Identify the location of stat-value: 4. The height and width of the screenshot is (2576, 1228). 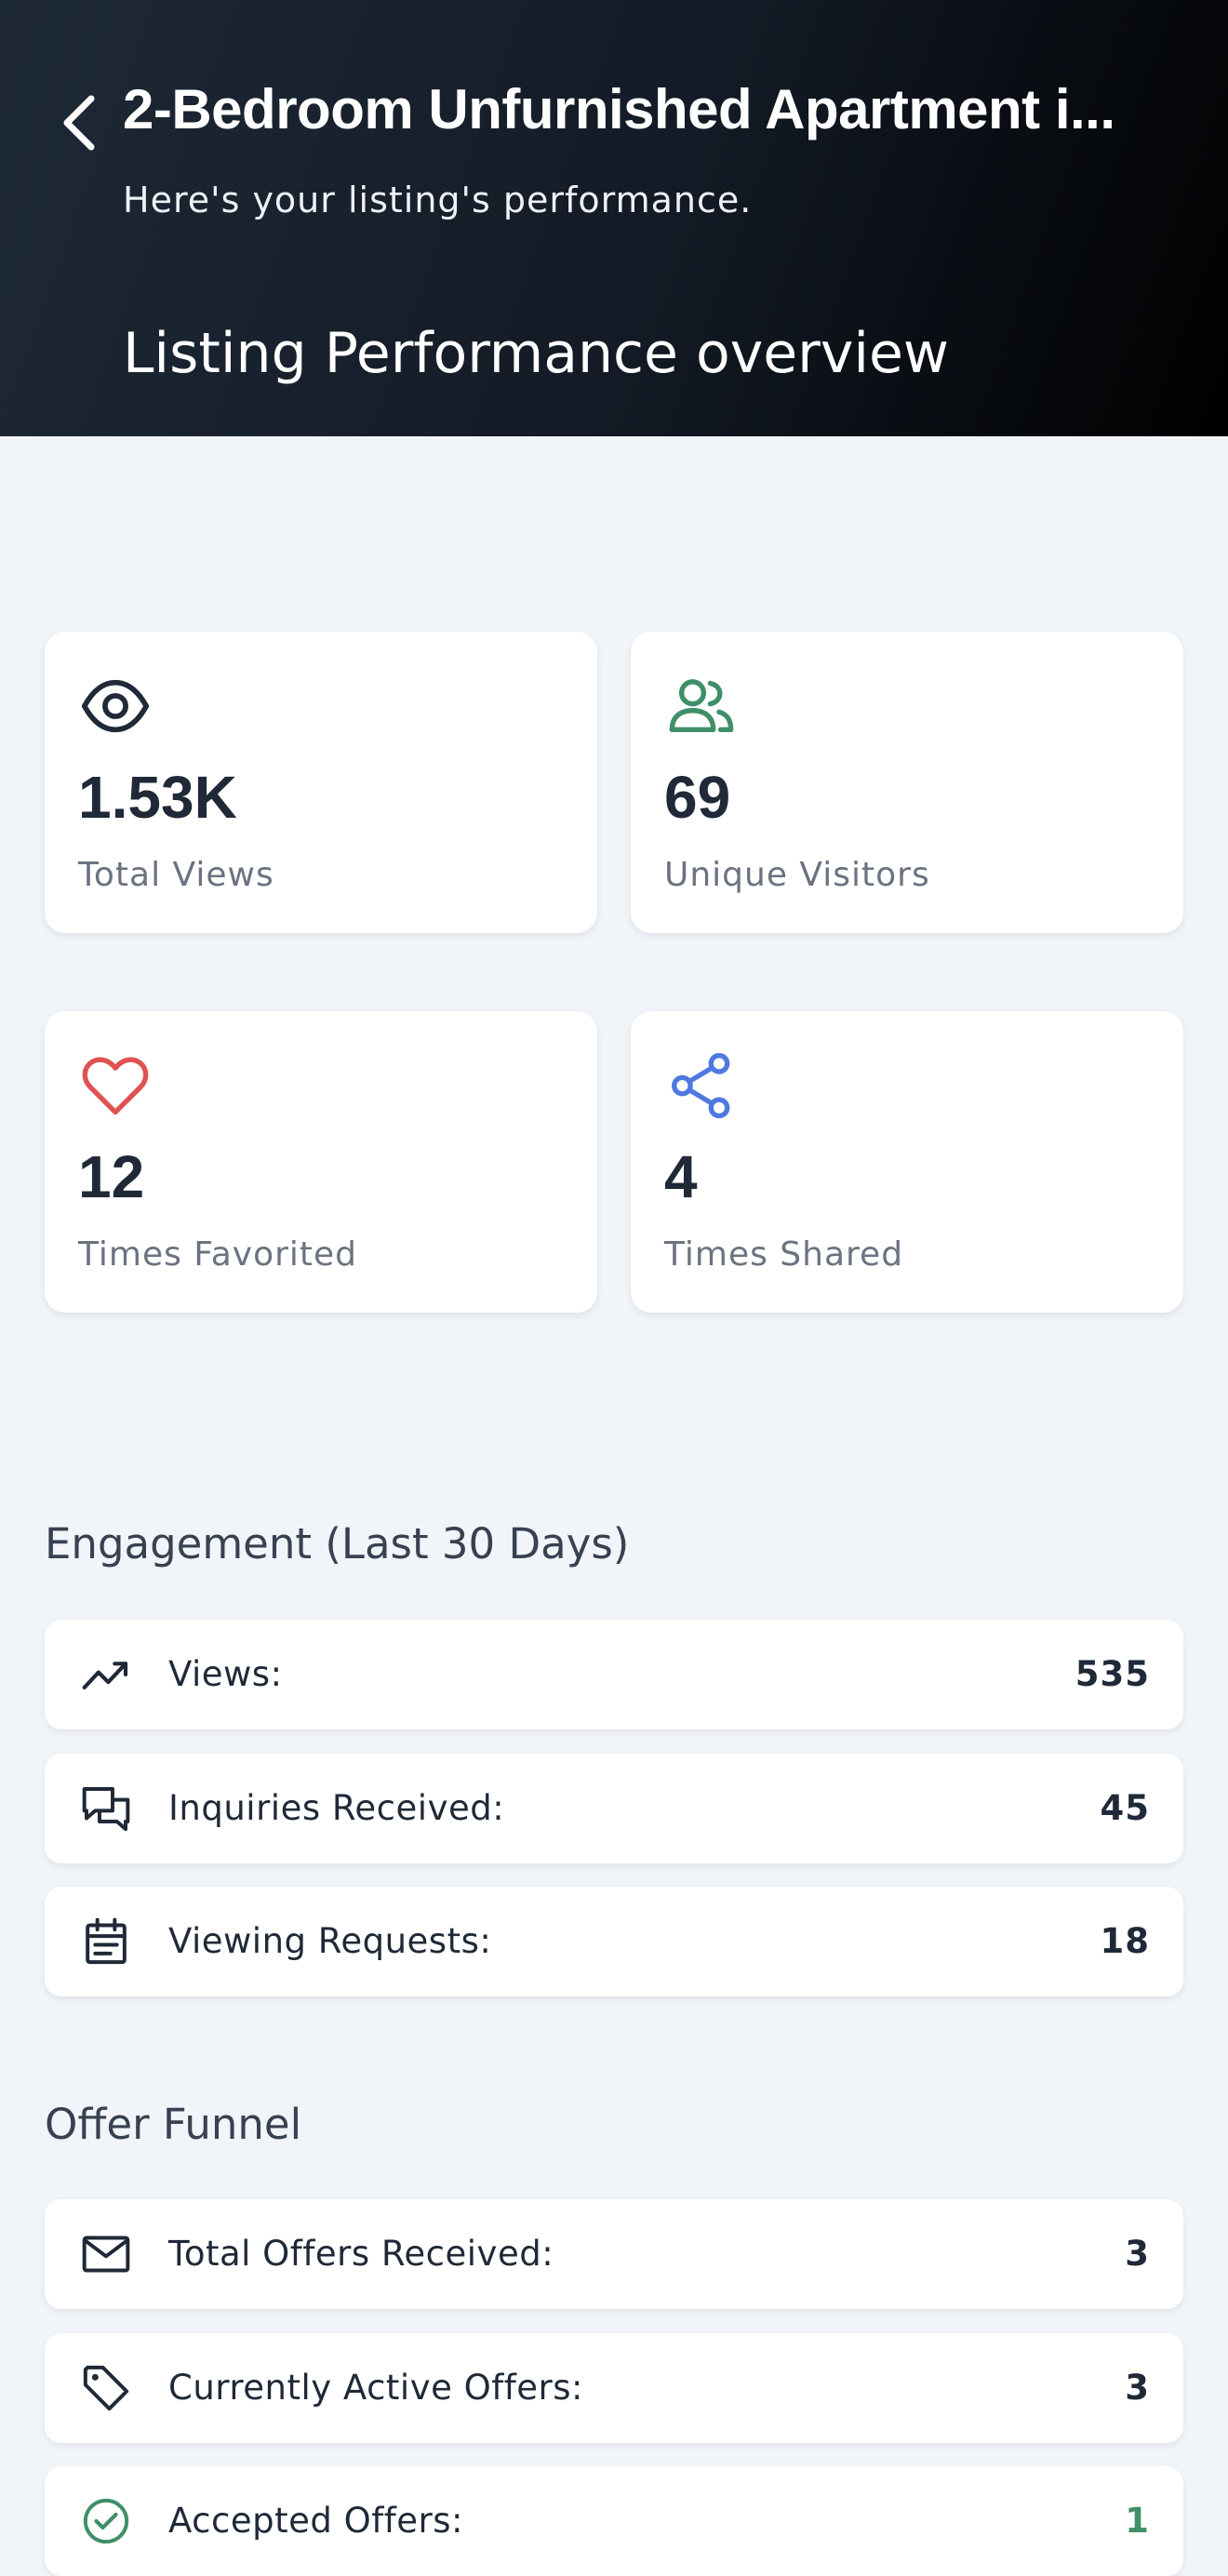
(681, 1176).